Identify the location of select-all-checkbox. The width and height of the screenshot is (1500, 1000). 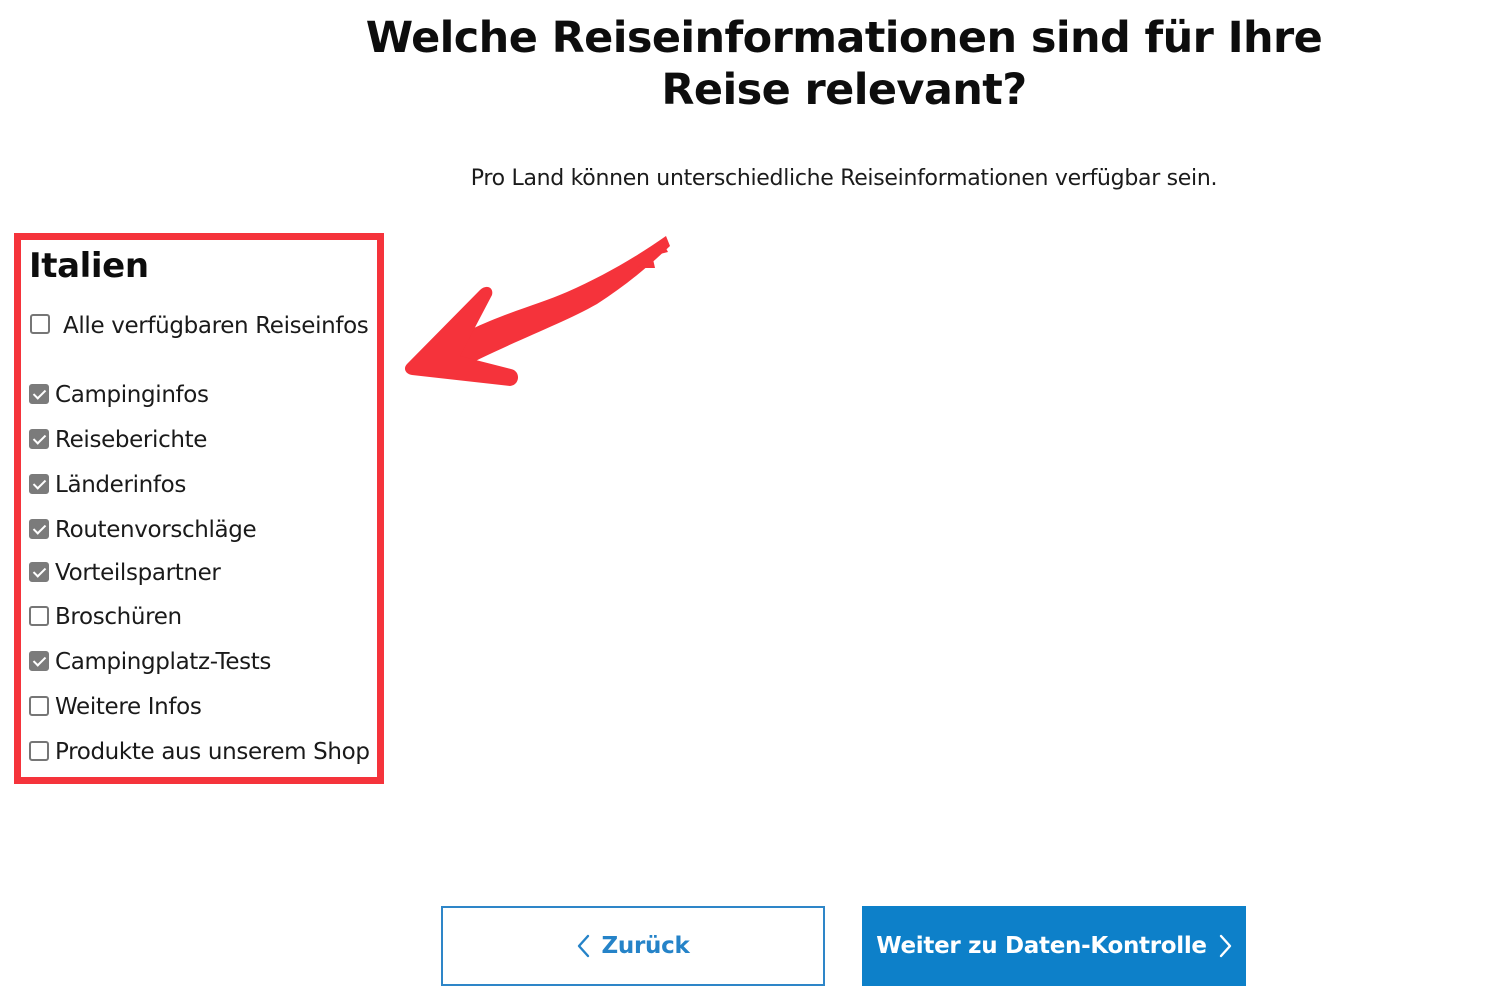
(40, 324).